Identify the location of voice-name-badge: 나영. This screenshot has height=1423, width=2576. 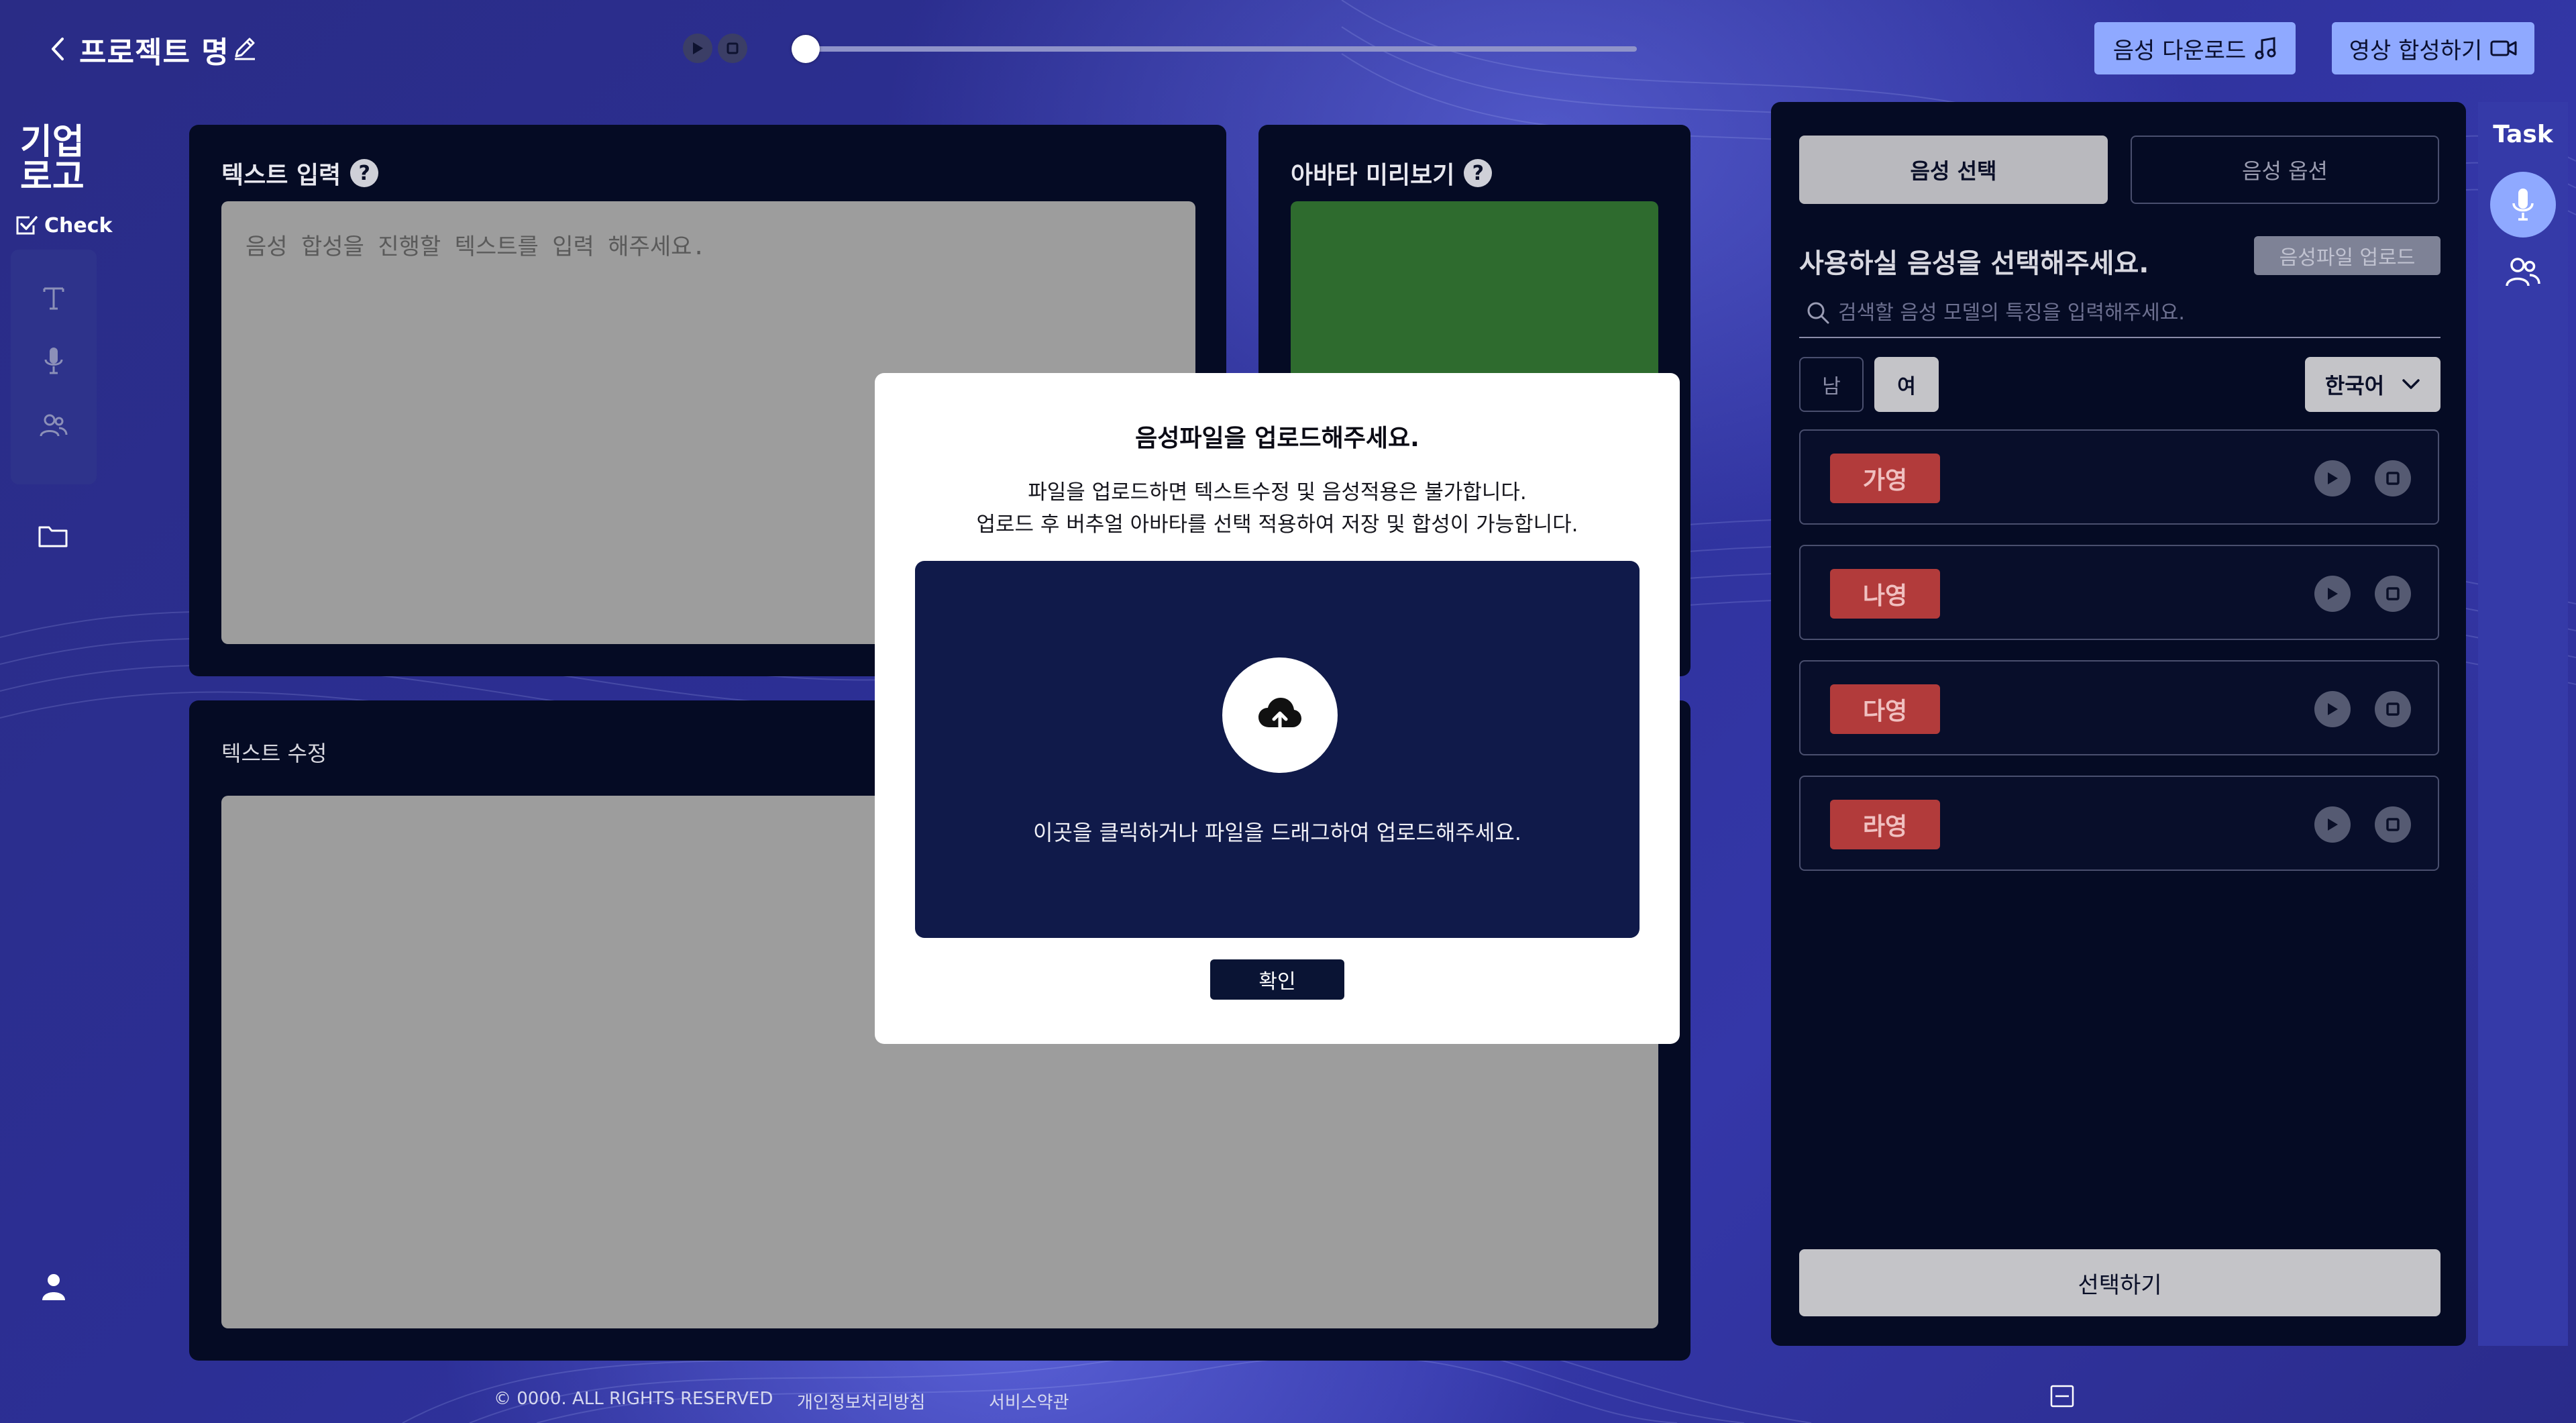
(1885, 594).